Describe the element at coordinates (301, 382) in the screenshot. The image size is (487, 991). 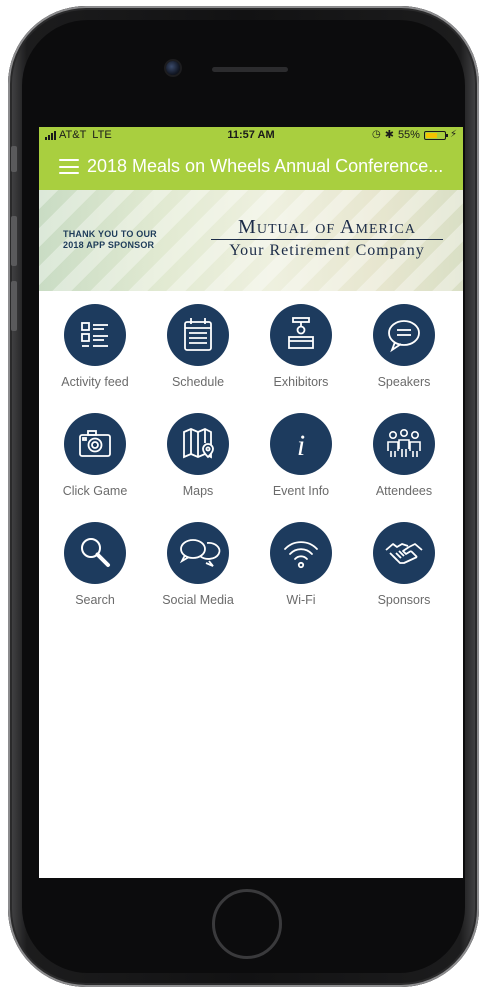
I see `tile-label: Exhibitors` at that location.